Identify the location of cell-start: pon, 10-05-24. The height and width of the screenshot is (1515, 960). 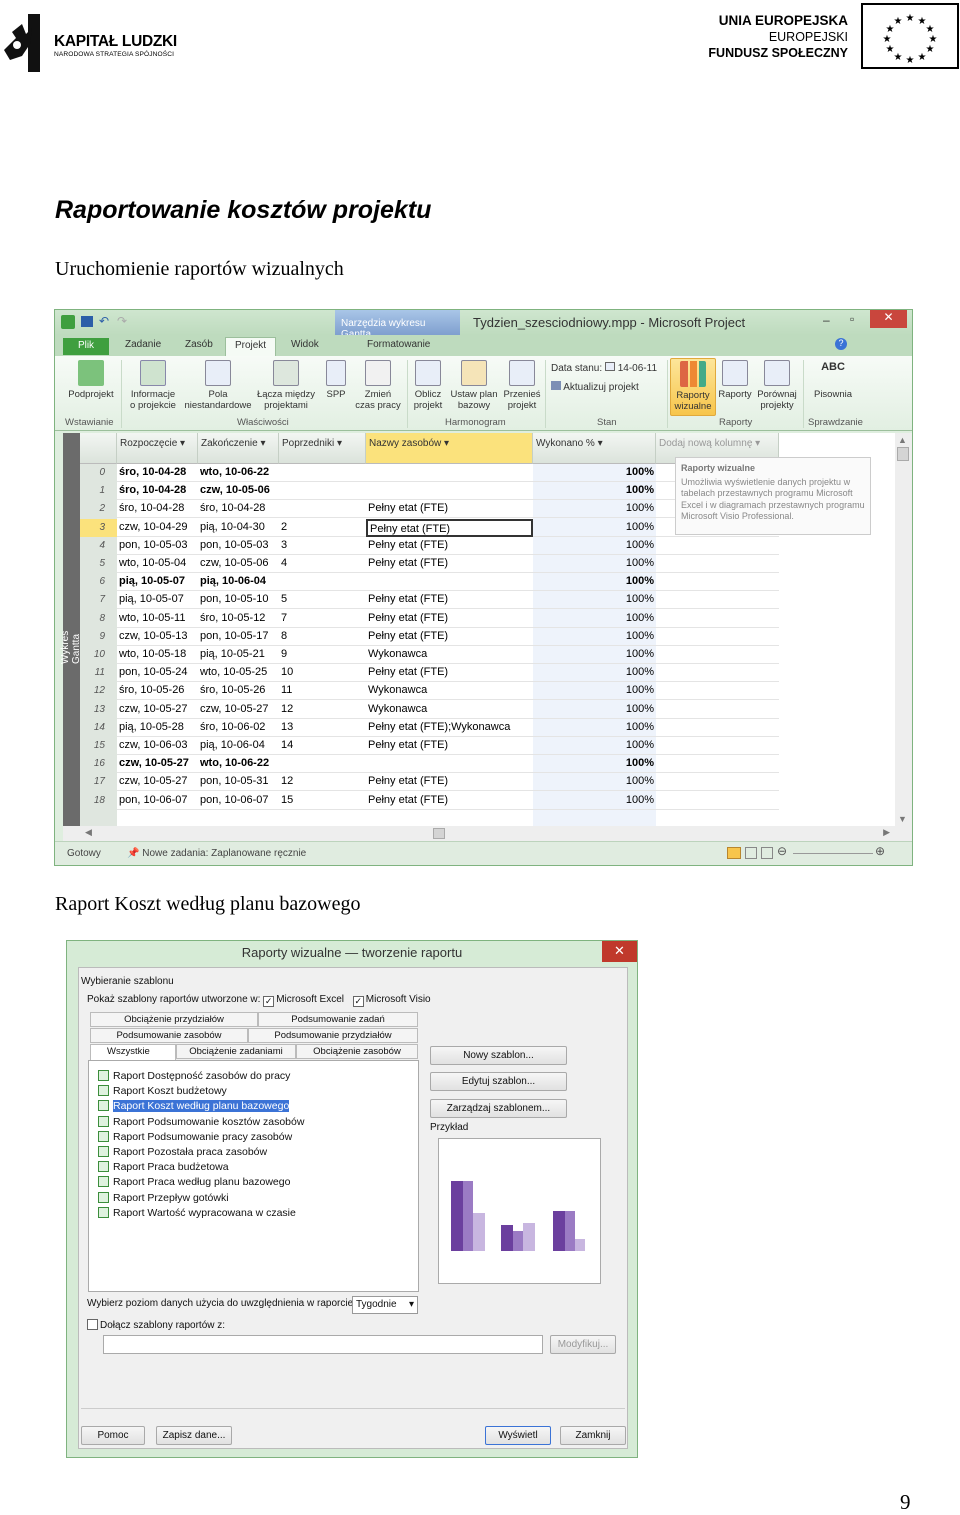
(157, 673).